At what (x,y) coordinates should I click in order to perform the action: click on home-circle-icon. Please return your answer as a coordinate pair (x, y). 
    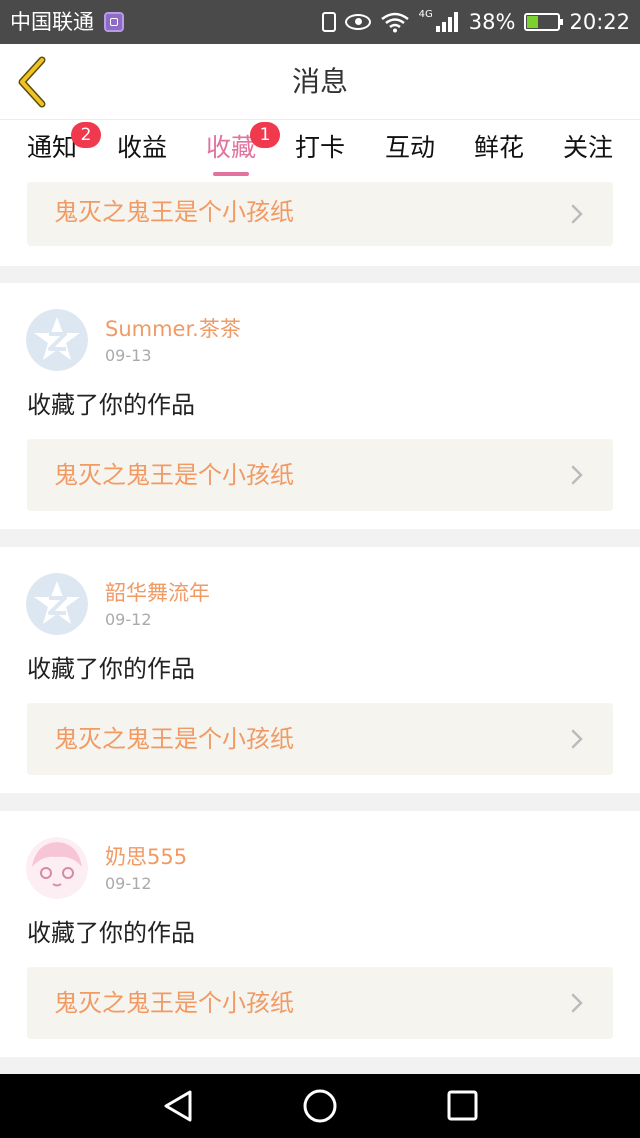
    Looking at the image, I should click on (320, 1106).